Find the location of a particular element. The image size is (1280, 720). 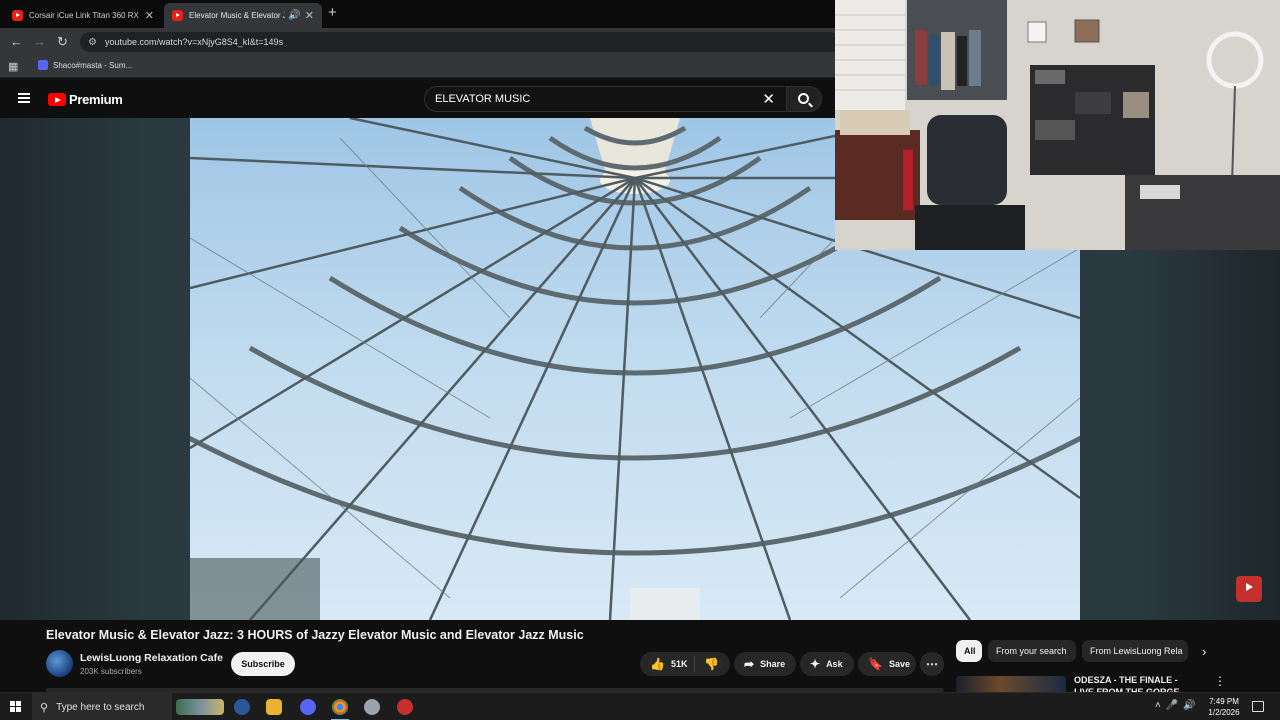

like-count: 51K is located at coordinates (679, 664).